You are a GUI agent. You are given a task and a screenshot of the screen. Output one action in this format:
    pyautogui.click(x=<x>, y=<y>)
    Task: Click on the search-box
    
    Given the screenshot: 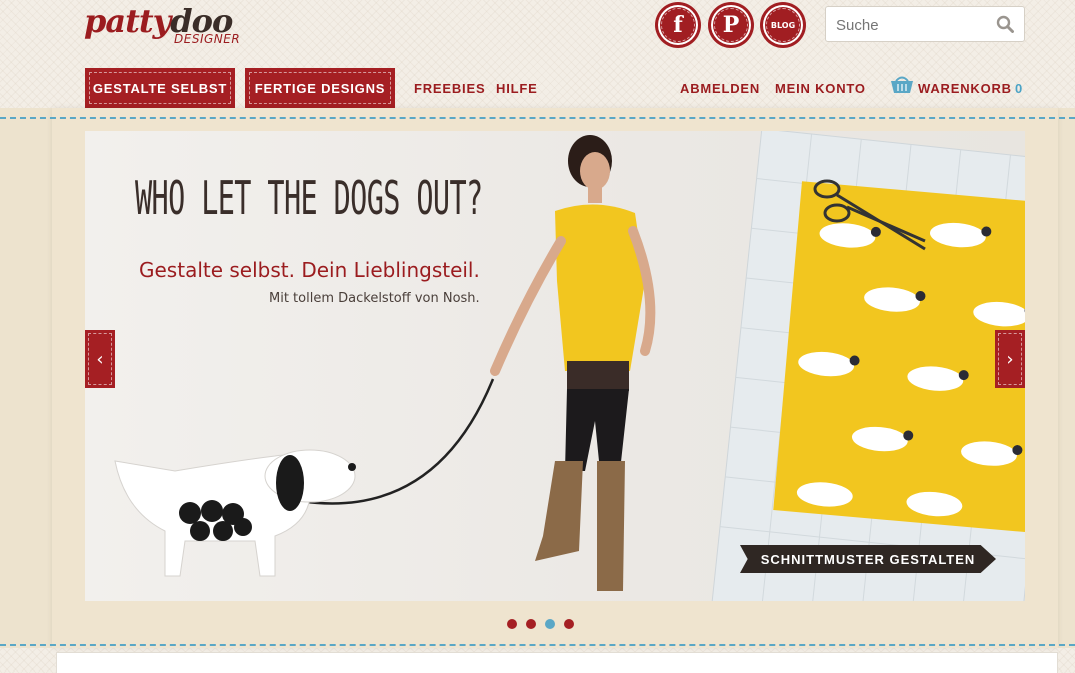 What is the action you would take?
    pyautogui.click(x=925, y=24)
    